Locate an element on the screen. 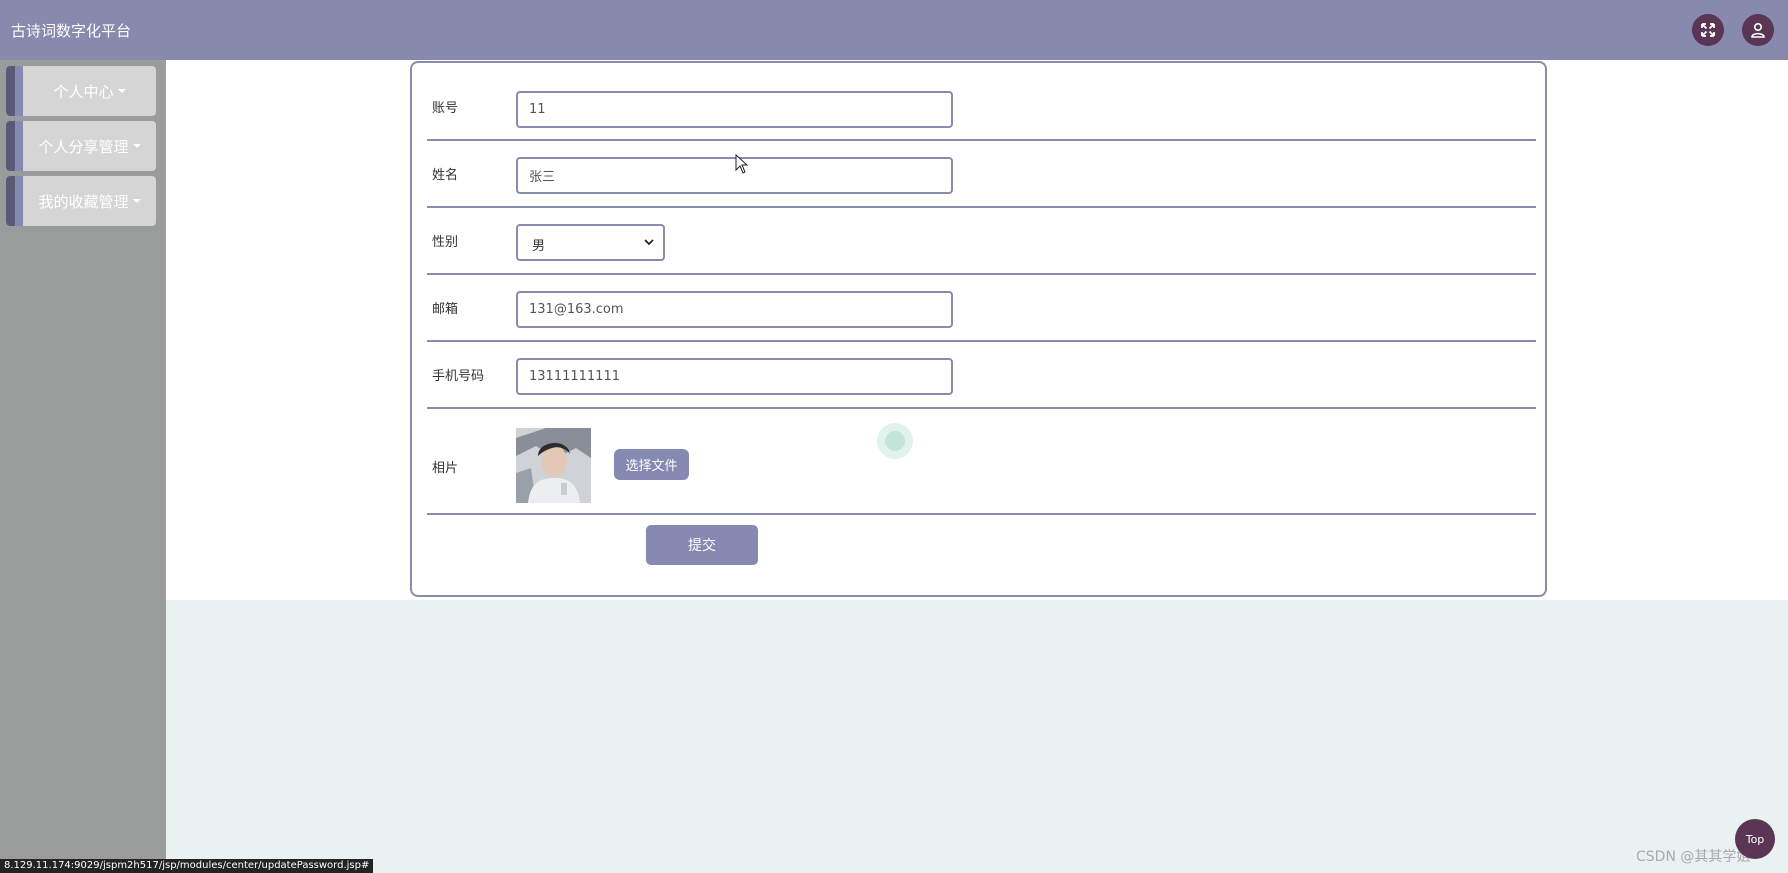  sidebar-item-label: 个人分享管理 is located at coordinates (83, 146).